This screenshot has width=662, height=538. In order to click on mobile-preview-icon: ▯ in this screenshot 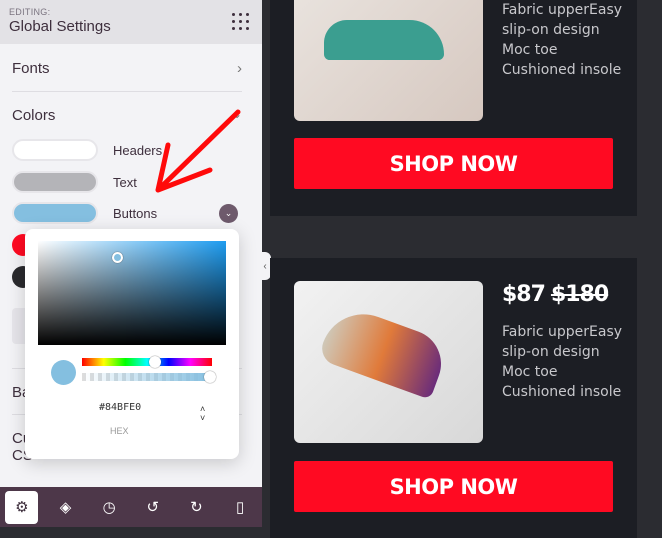, I will do `click(240, 507)`.